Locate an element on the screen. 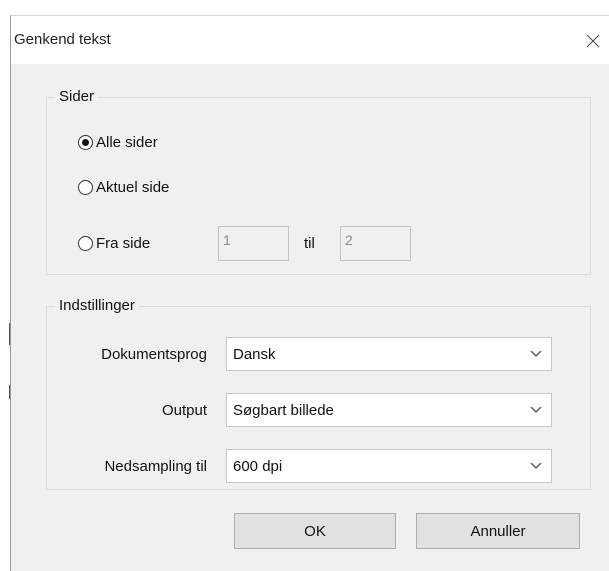 This screenshot has width=609, height=571. radio-selected-dot is located at coordinates (85, 142).